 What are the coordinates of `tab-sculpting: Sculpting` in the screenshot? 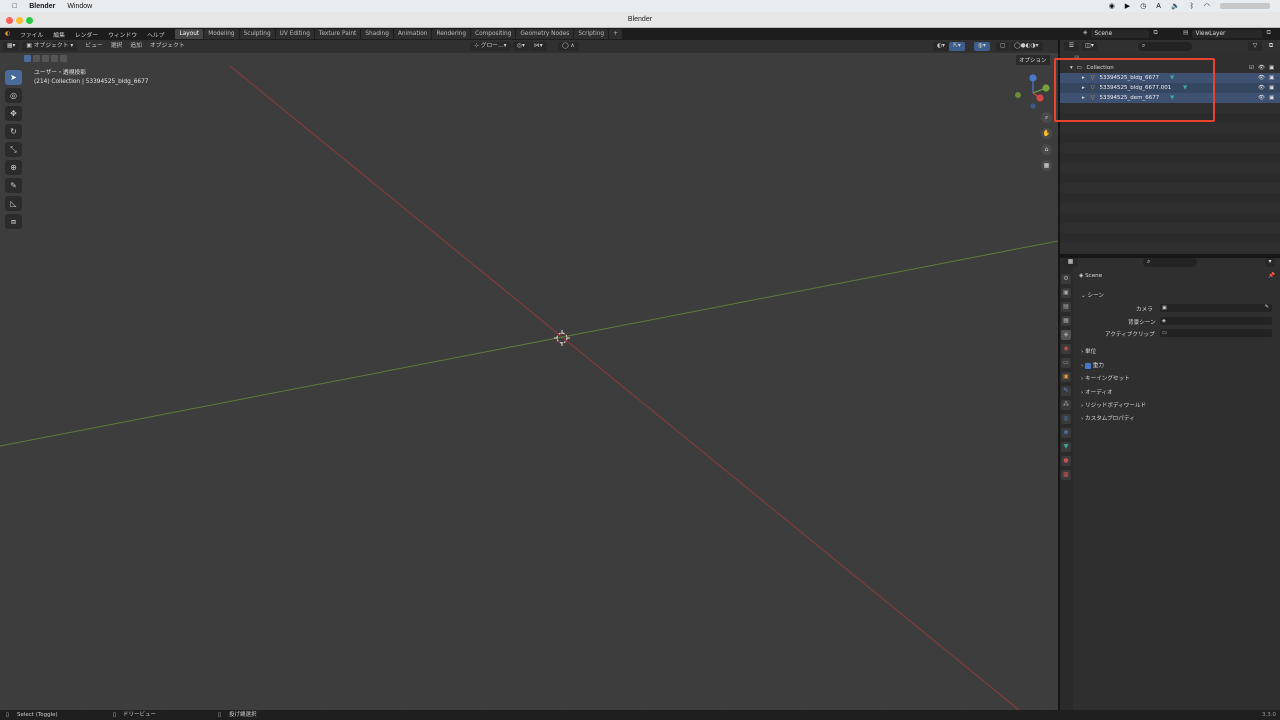 It's located at (257, 34).